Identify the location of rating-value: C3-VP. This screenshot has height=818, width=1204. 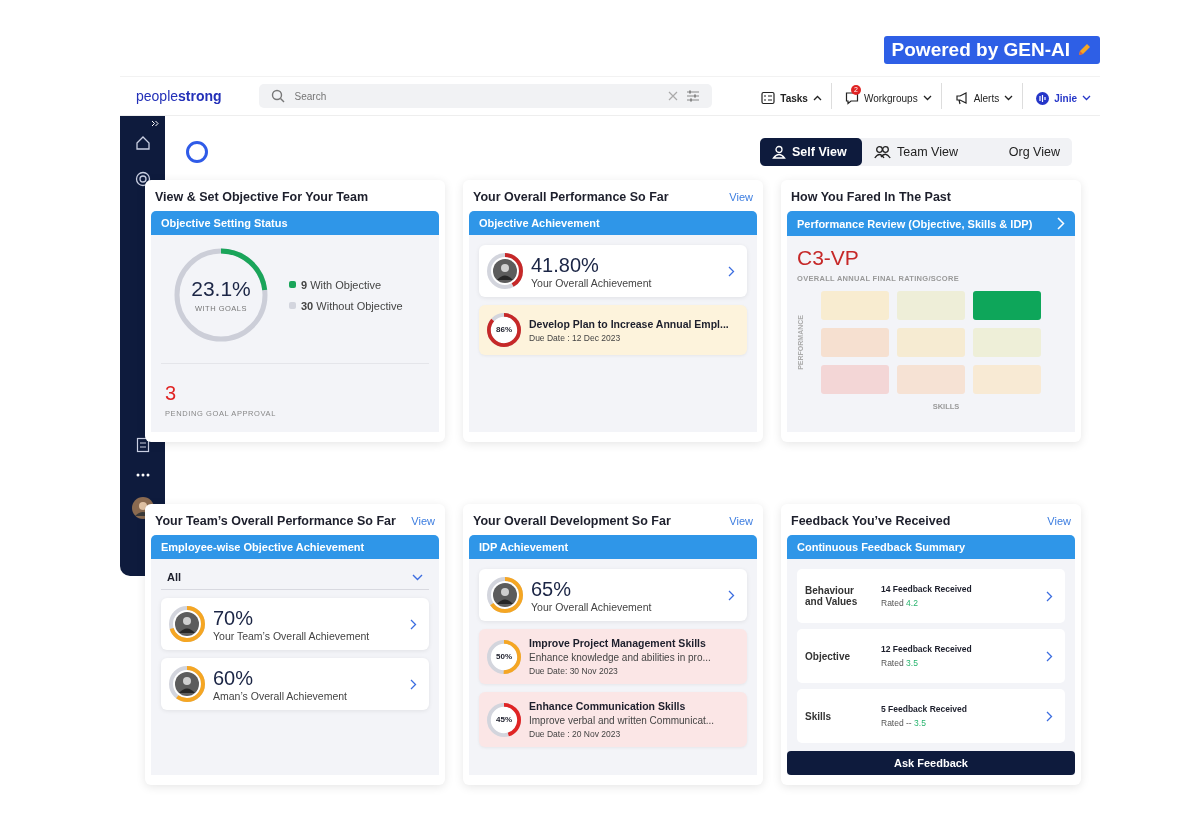
(828, 258).